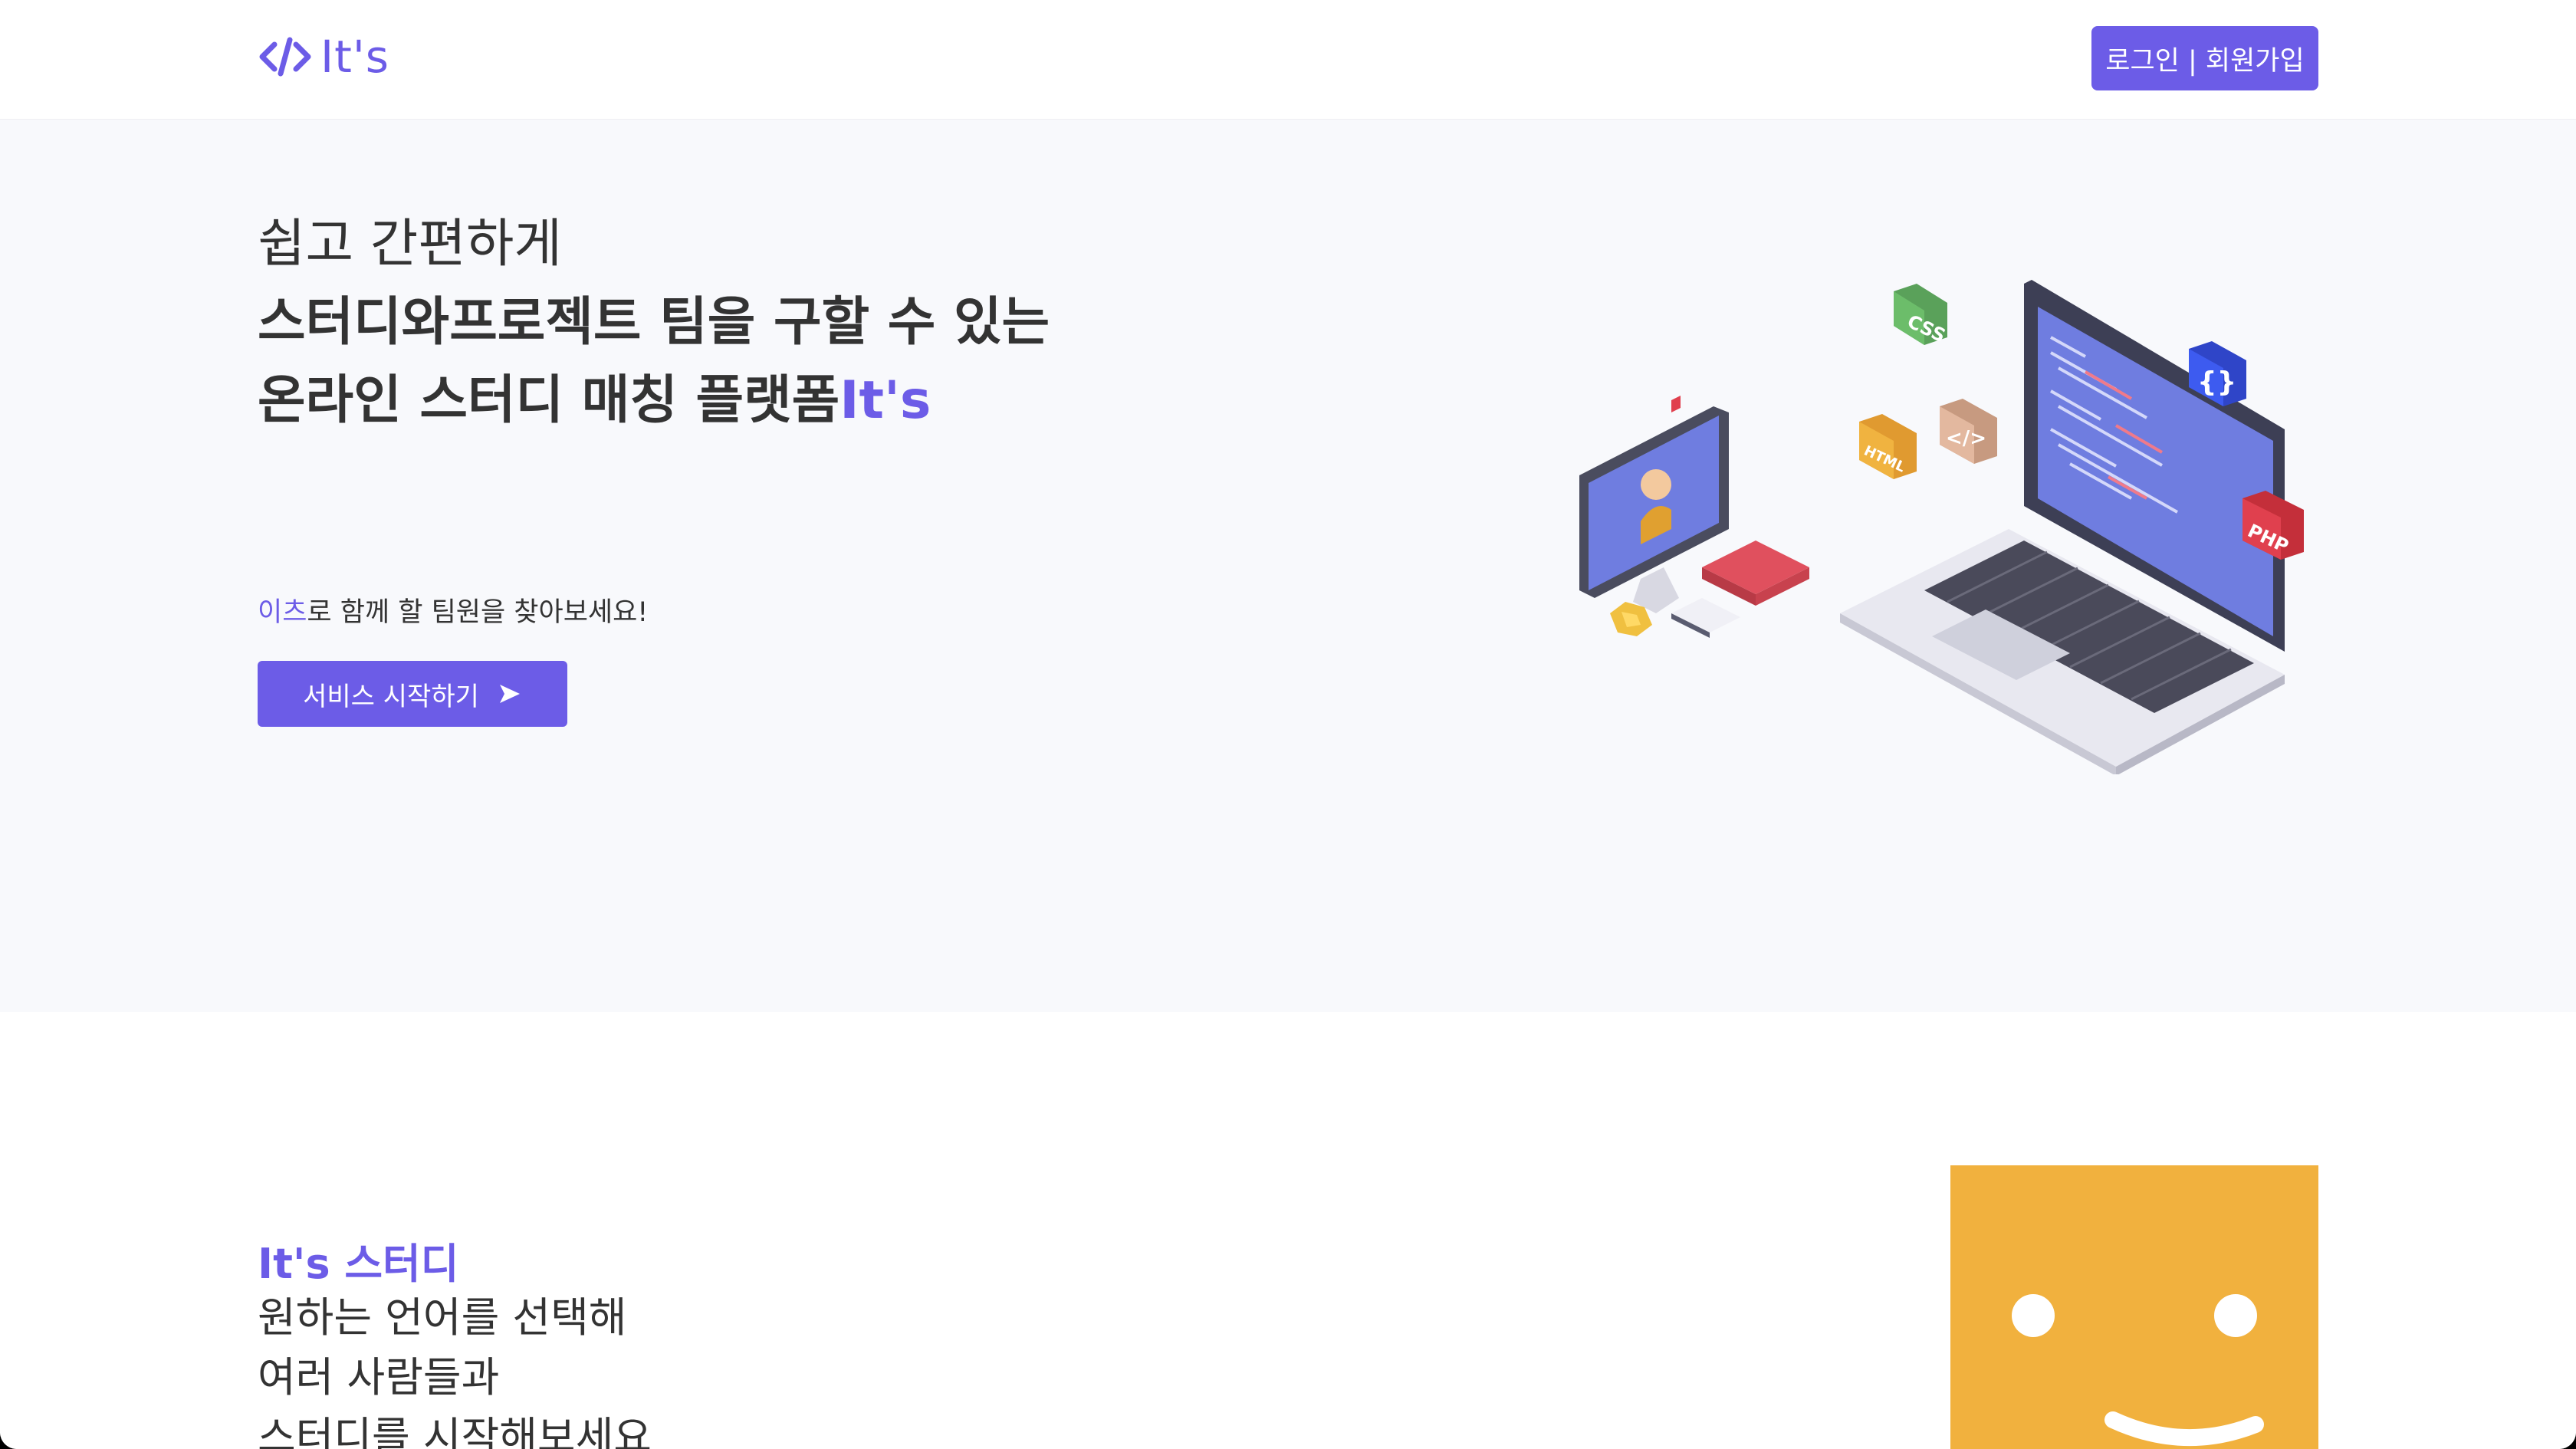 The height and width of the screenshot is (1449, 2576). Describe the element at coordinates (391, 697) in the screenshot. I see `start-service-label: 서비스 시작하기` at that location.